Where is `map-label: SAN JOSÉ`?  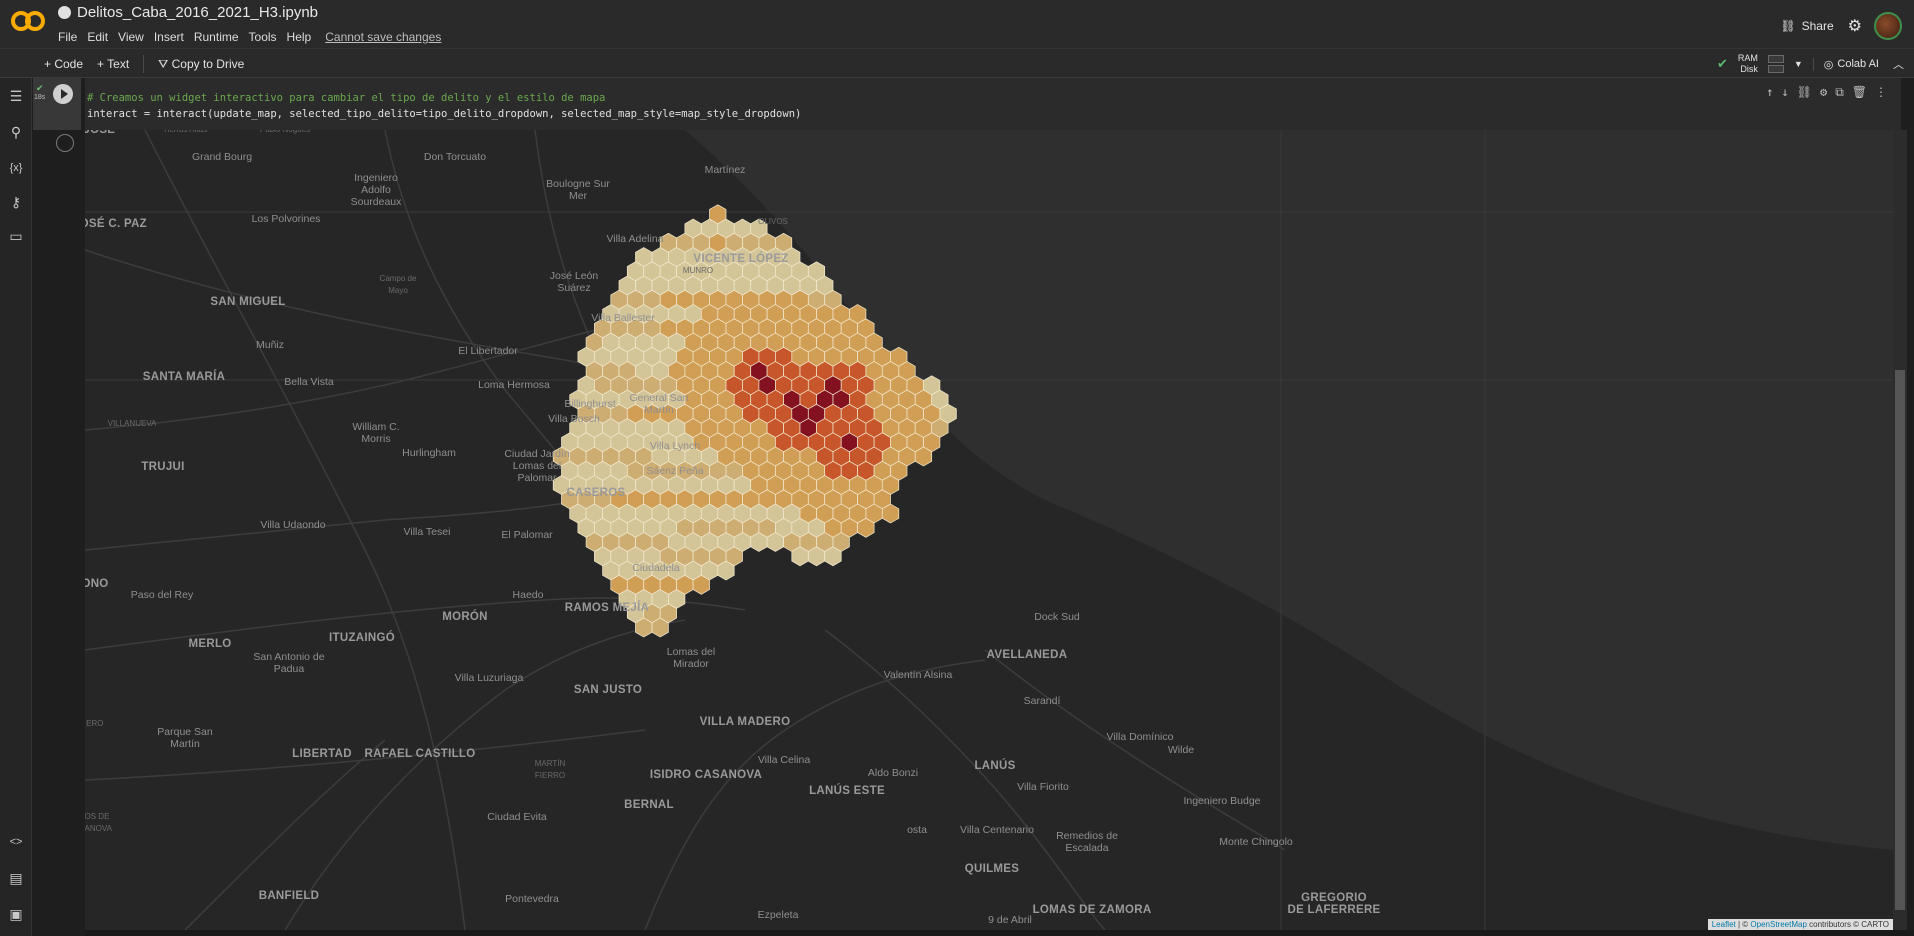
map-label: SAN JOSÉ is located at coordinates (100, 133).